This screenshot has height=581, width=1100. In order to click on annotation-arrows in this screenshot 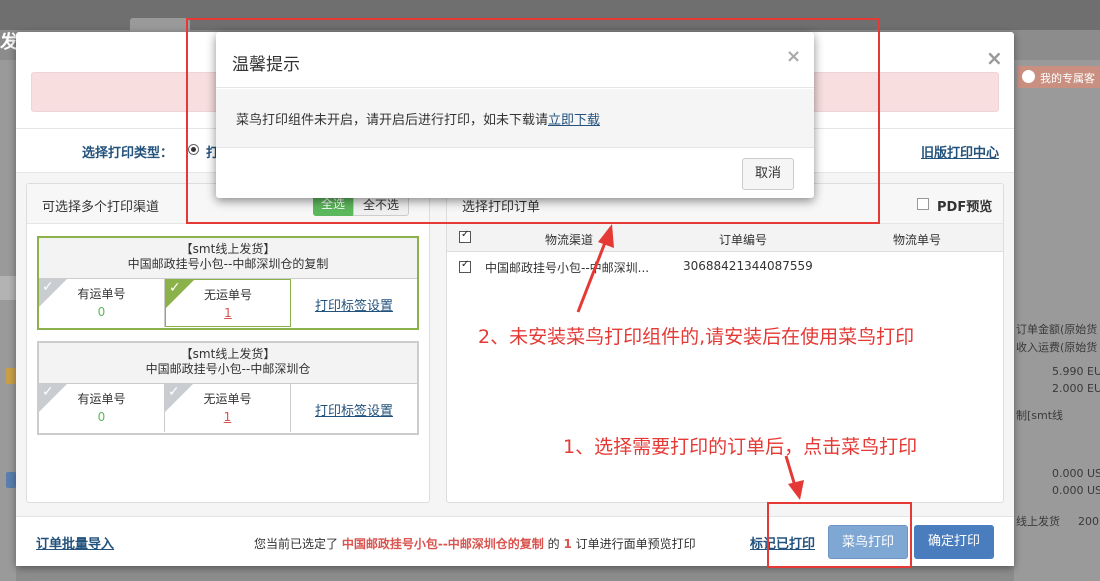, I will do `click(690, 362)`.